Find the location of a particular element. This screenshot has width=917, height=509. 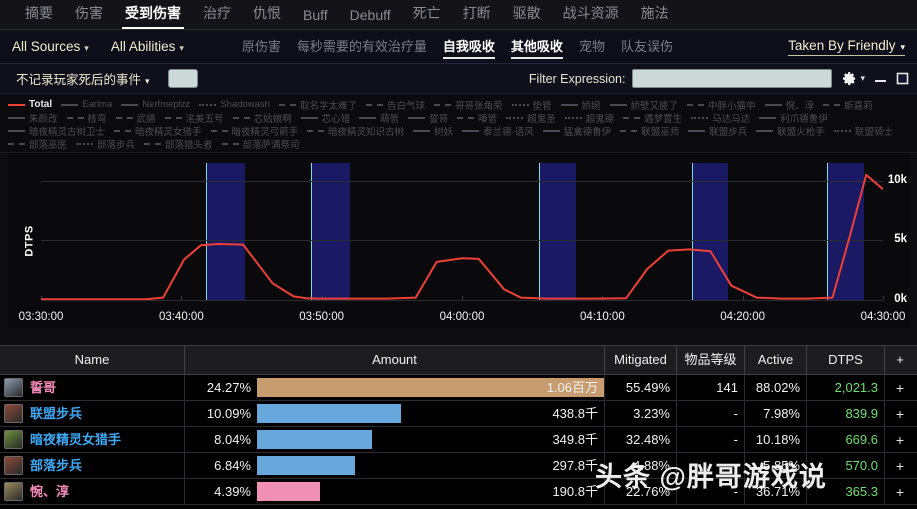

main-tab-9: 驱散 is located at coordinates (527, 15).